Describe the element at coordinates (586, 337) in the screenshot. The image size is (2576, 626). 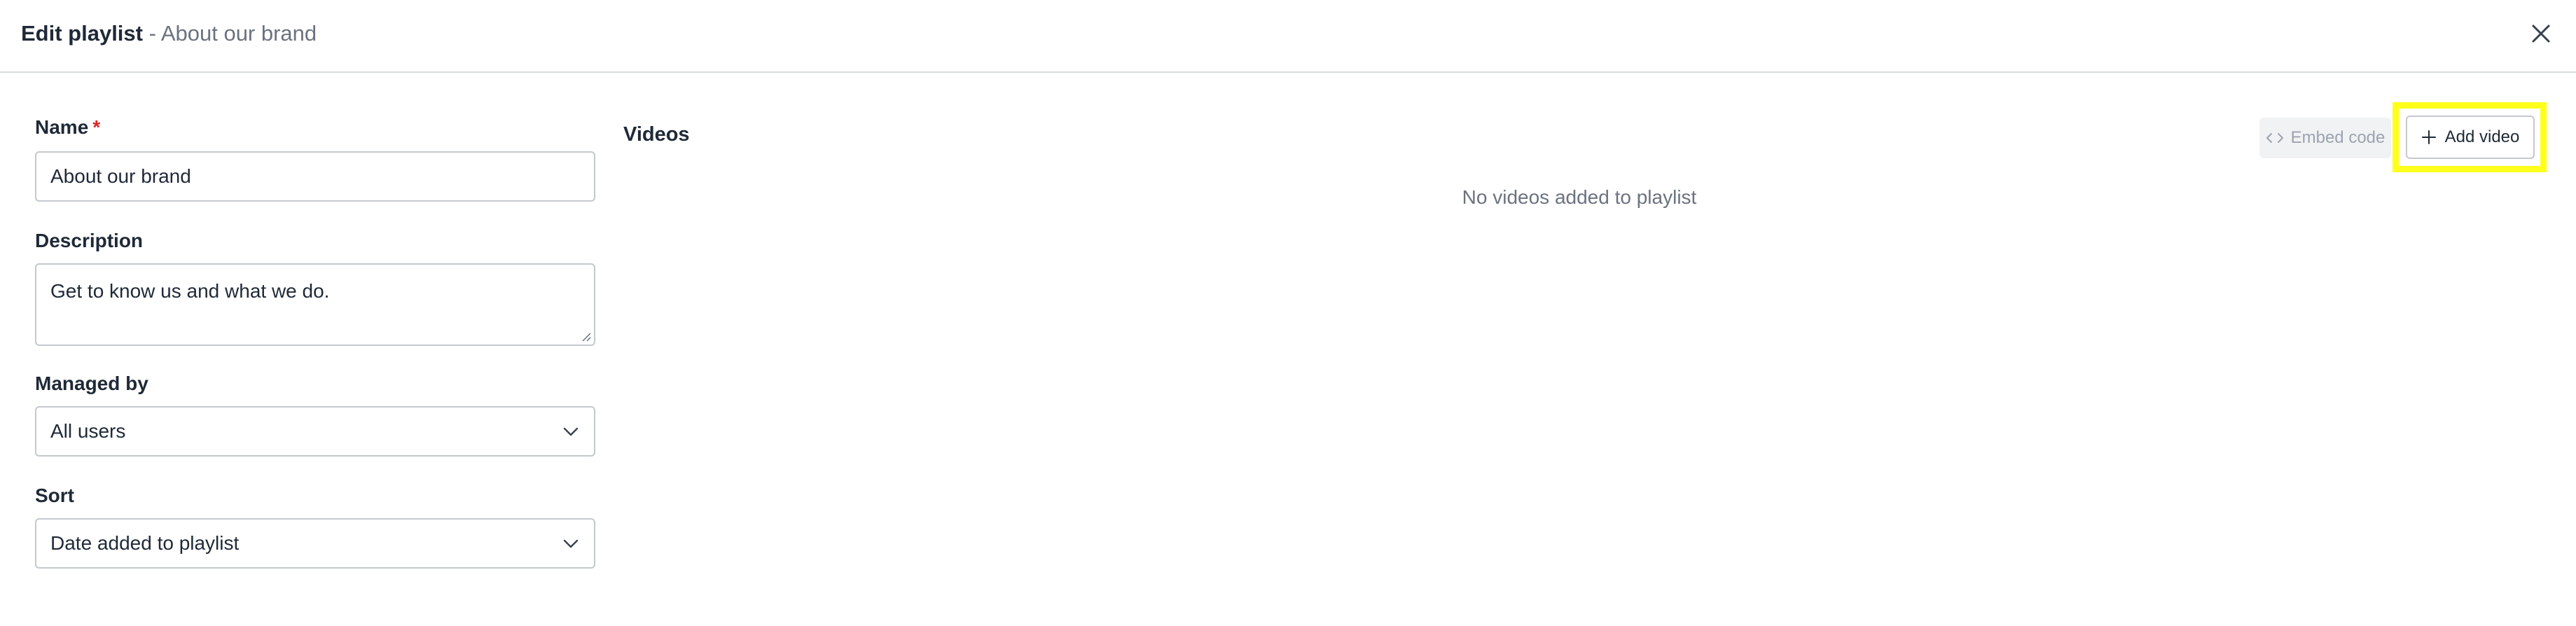
I see `resize-handle-icon` at that location.